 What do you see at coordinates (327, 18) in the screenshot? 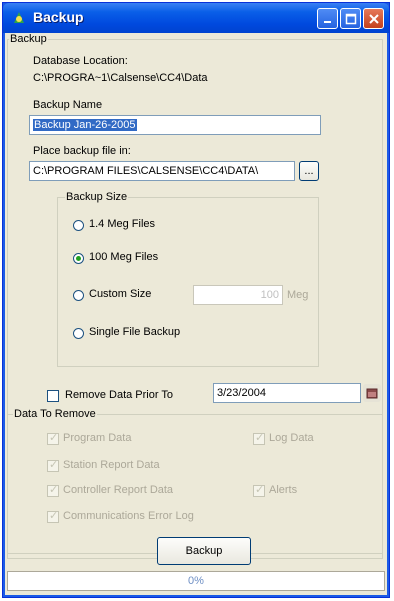
I see `minimize-button` at bounding box center [327, 18].